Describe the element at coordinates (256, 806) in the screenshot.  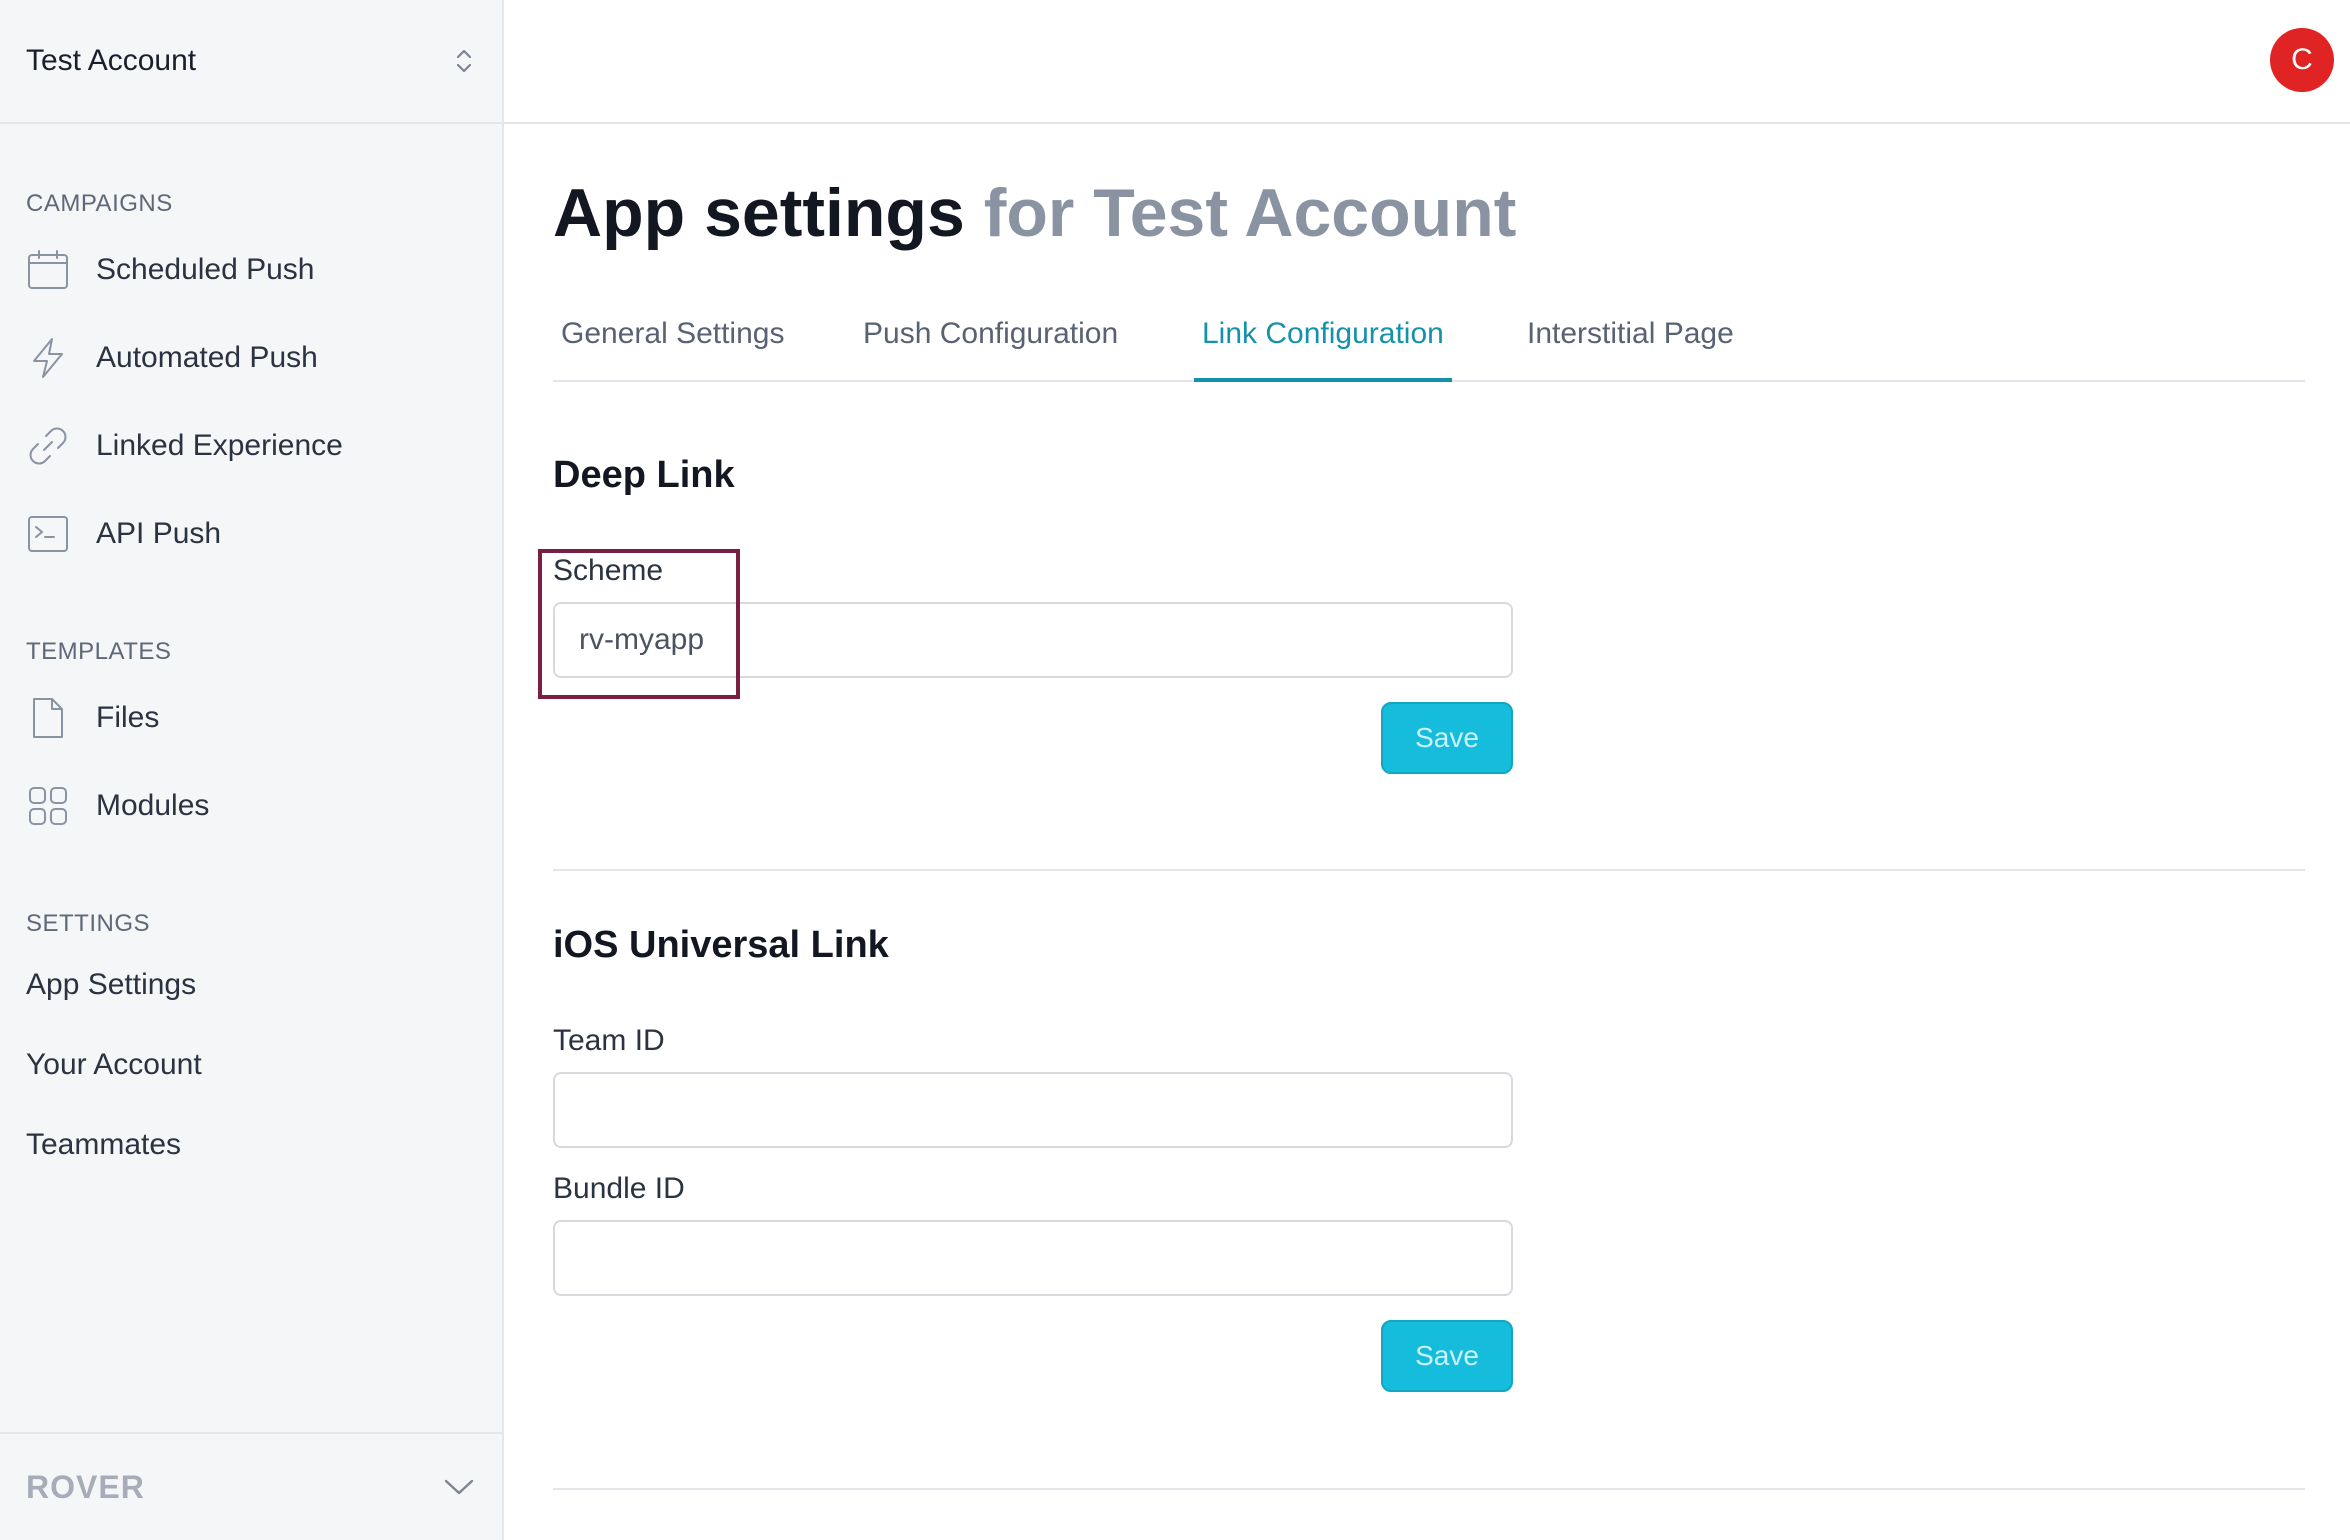
I see `sidebar-item-modules: Modules` at that location.